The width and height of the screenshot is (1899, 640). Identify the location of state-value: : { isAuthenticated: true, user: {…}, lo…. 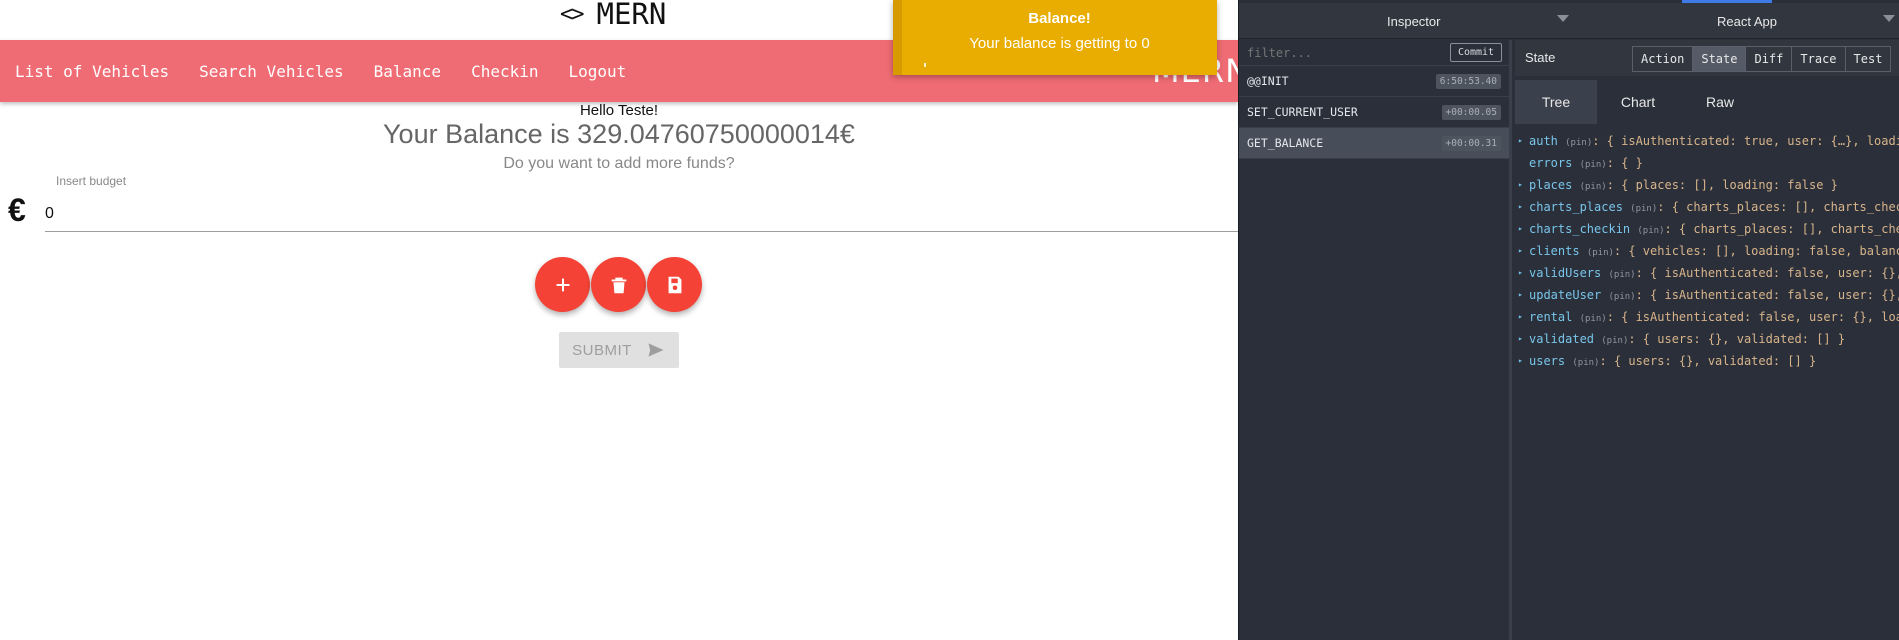
(1745, 141).